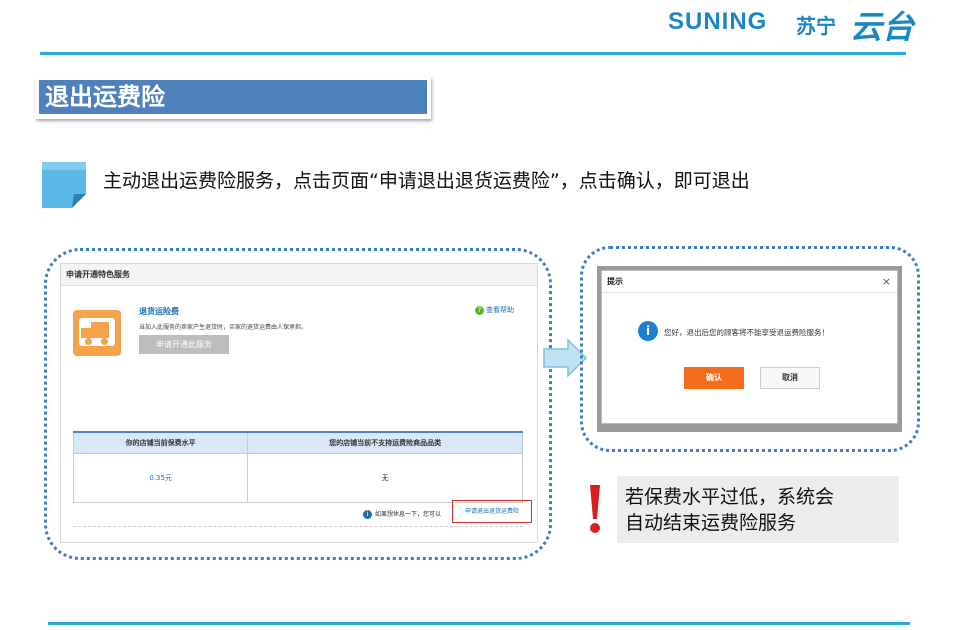 The width and height of the screenshot is (955, 630). I want to click on bottom-divider, so click(479, 623).